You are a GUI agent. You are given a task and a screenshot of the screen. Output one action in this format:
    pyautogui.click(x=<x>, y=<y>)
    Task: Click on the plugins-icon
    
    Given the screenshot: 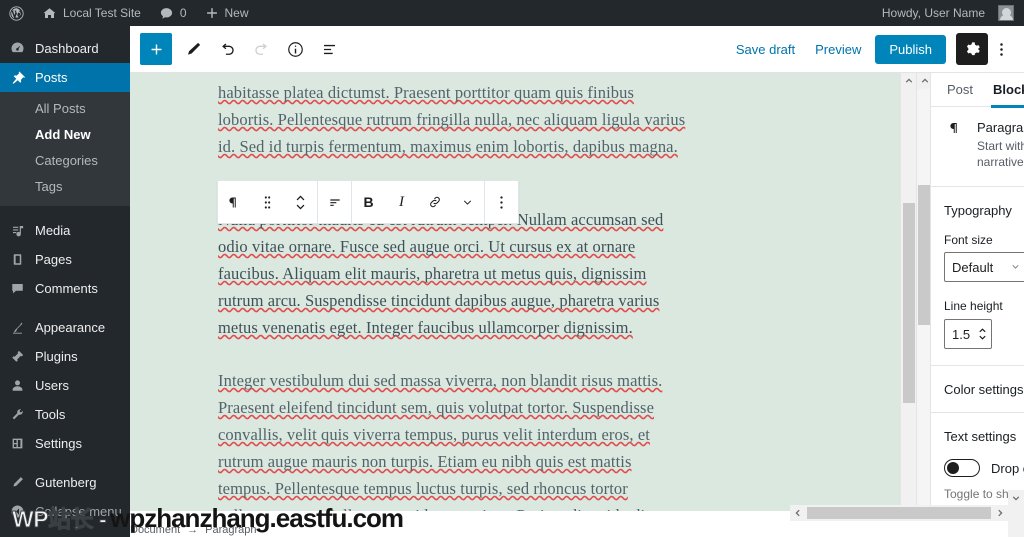 What is the action you would take?
    pyautogui.click(x=17, y=356)
    